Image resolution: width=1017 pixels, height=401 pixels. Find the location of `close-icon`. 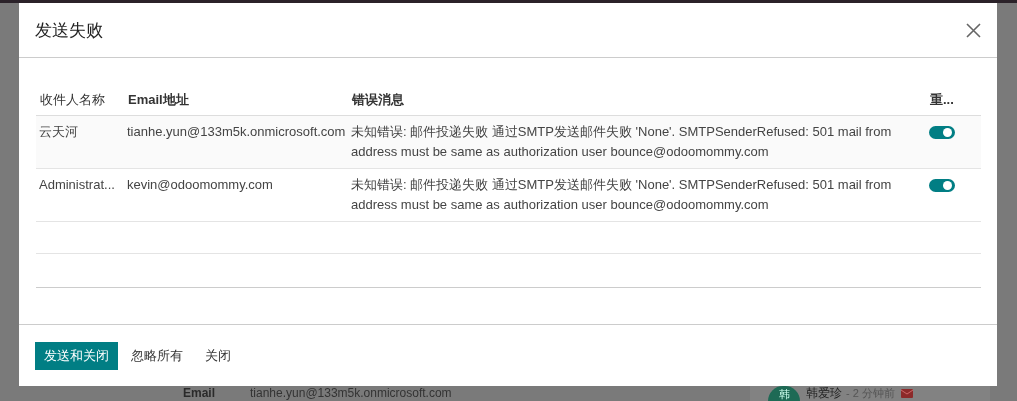

close-icon is located at coordinates (973, 30).